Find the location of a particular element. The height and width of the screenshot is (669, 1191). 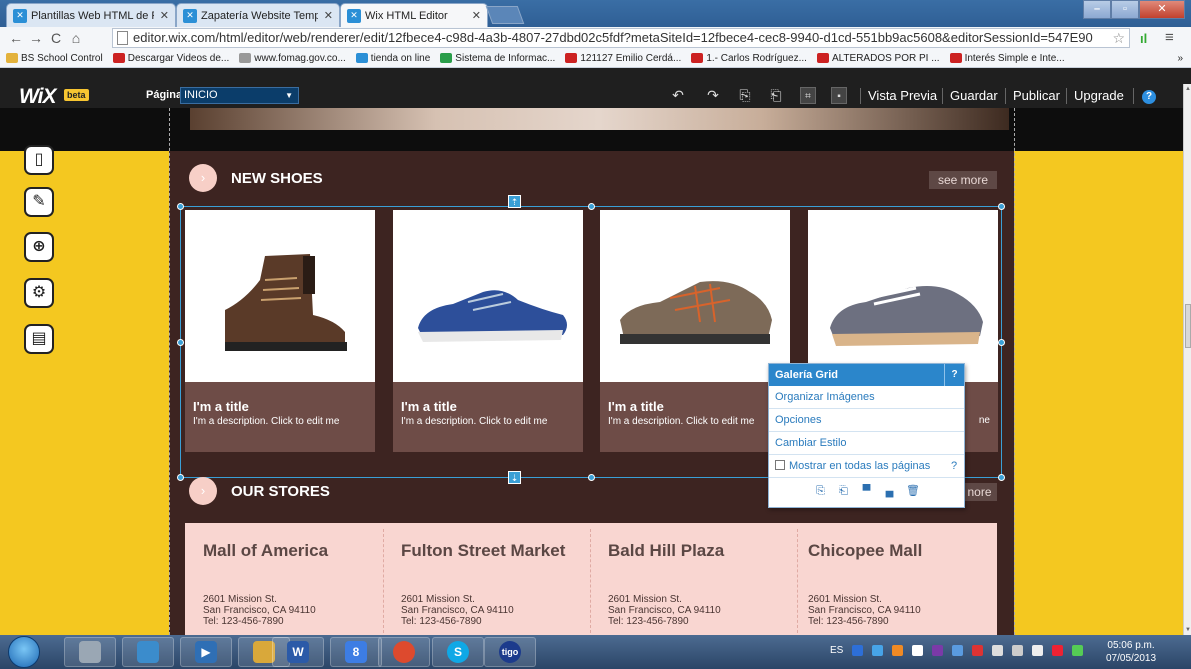

language-indicator: ES is located at coordinates (836, 650).